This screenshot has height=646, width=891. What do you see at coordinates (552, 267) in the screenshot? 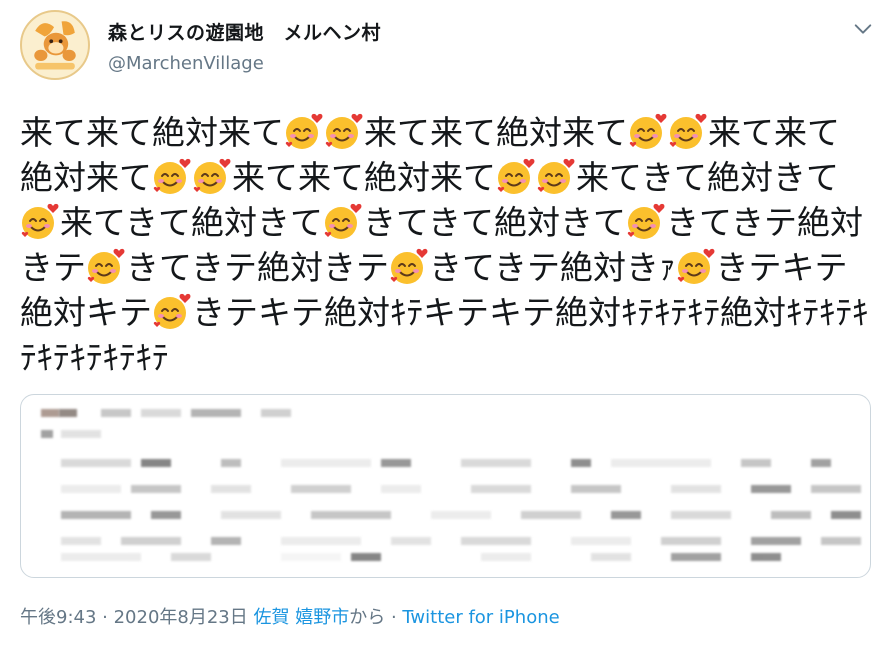
I see `tweet-text-segment: きてきテ絶対きｧ` at bounding box center [552, 267].